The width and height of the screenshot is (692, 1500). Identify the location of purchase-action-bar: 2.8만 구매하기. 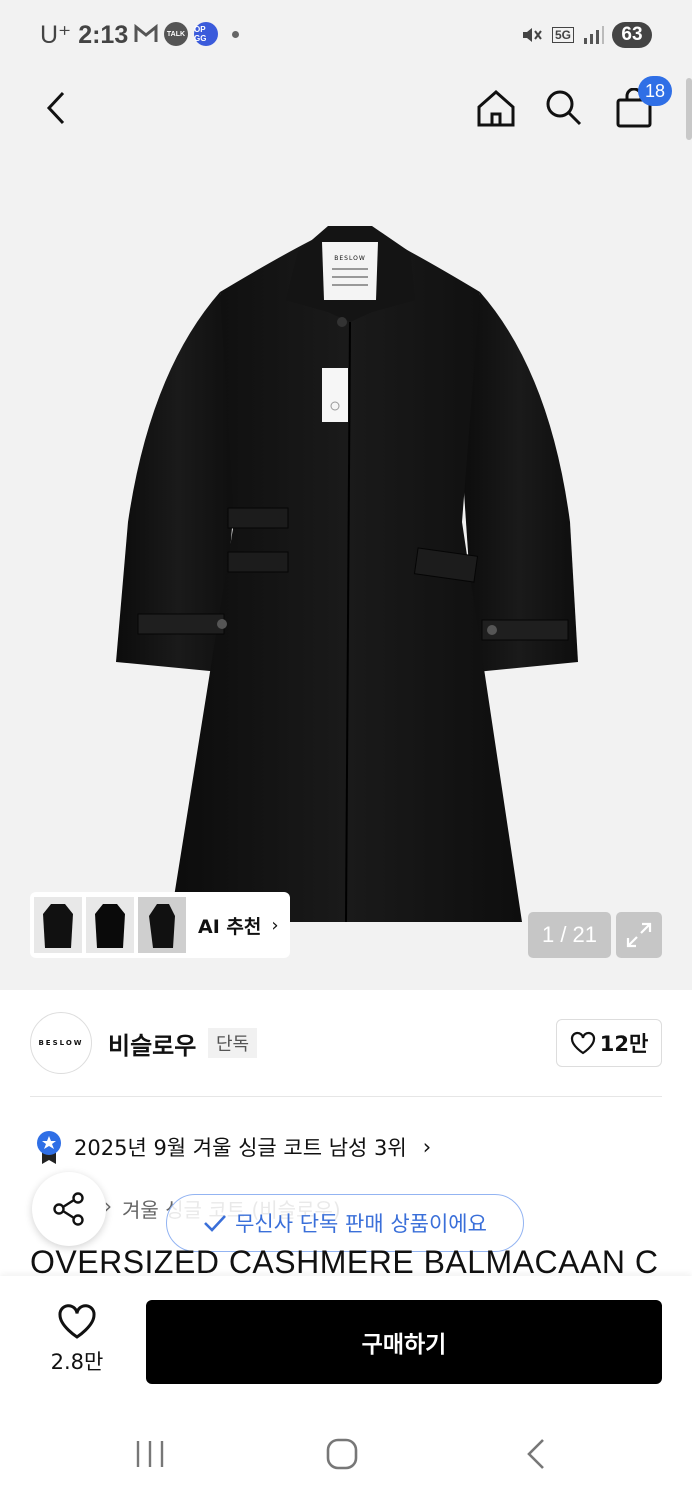
(346, 1342).